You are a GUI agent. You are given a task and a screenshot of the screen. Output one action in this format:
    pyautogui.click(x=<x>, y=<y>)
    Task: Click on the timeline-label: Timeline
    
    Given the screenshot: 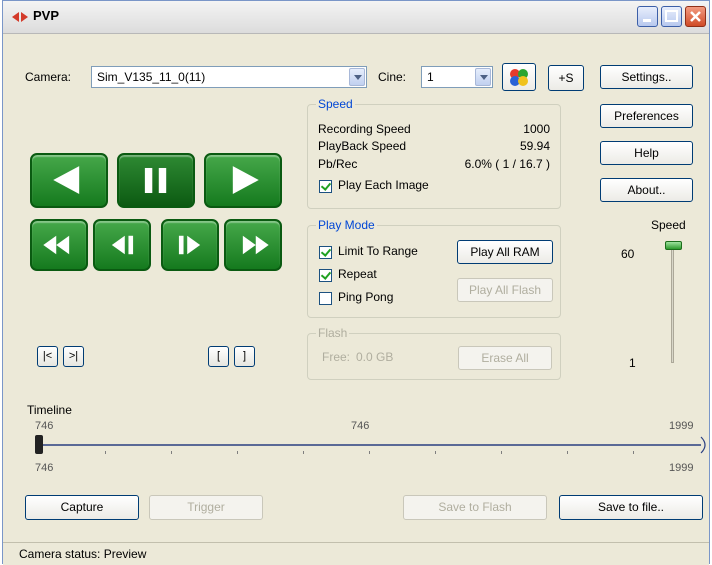 What is the action you would take?
    pyautogui.click(x=49, y=410)
    